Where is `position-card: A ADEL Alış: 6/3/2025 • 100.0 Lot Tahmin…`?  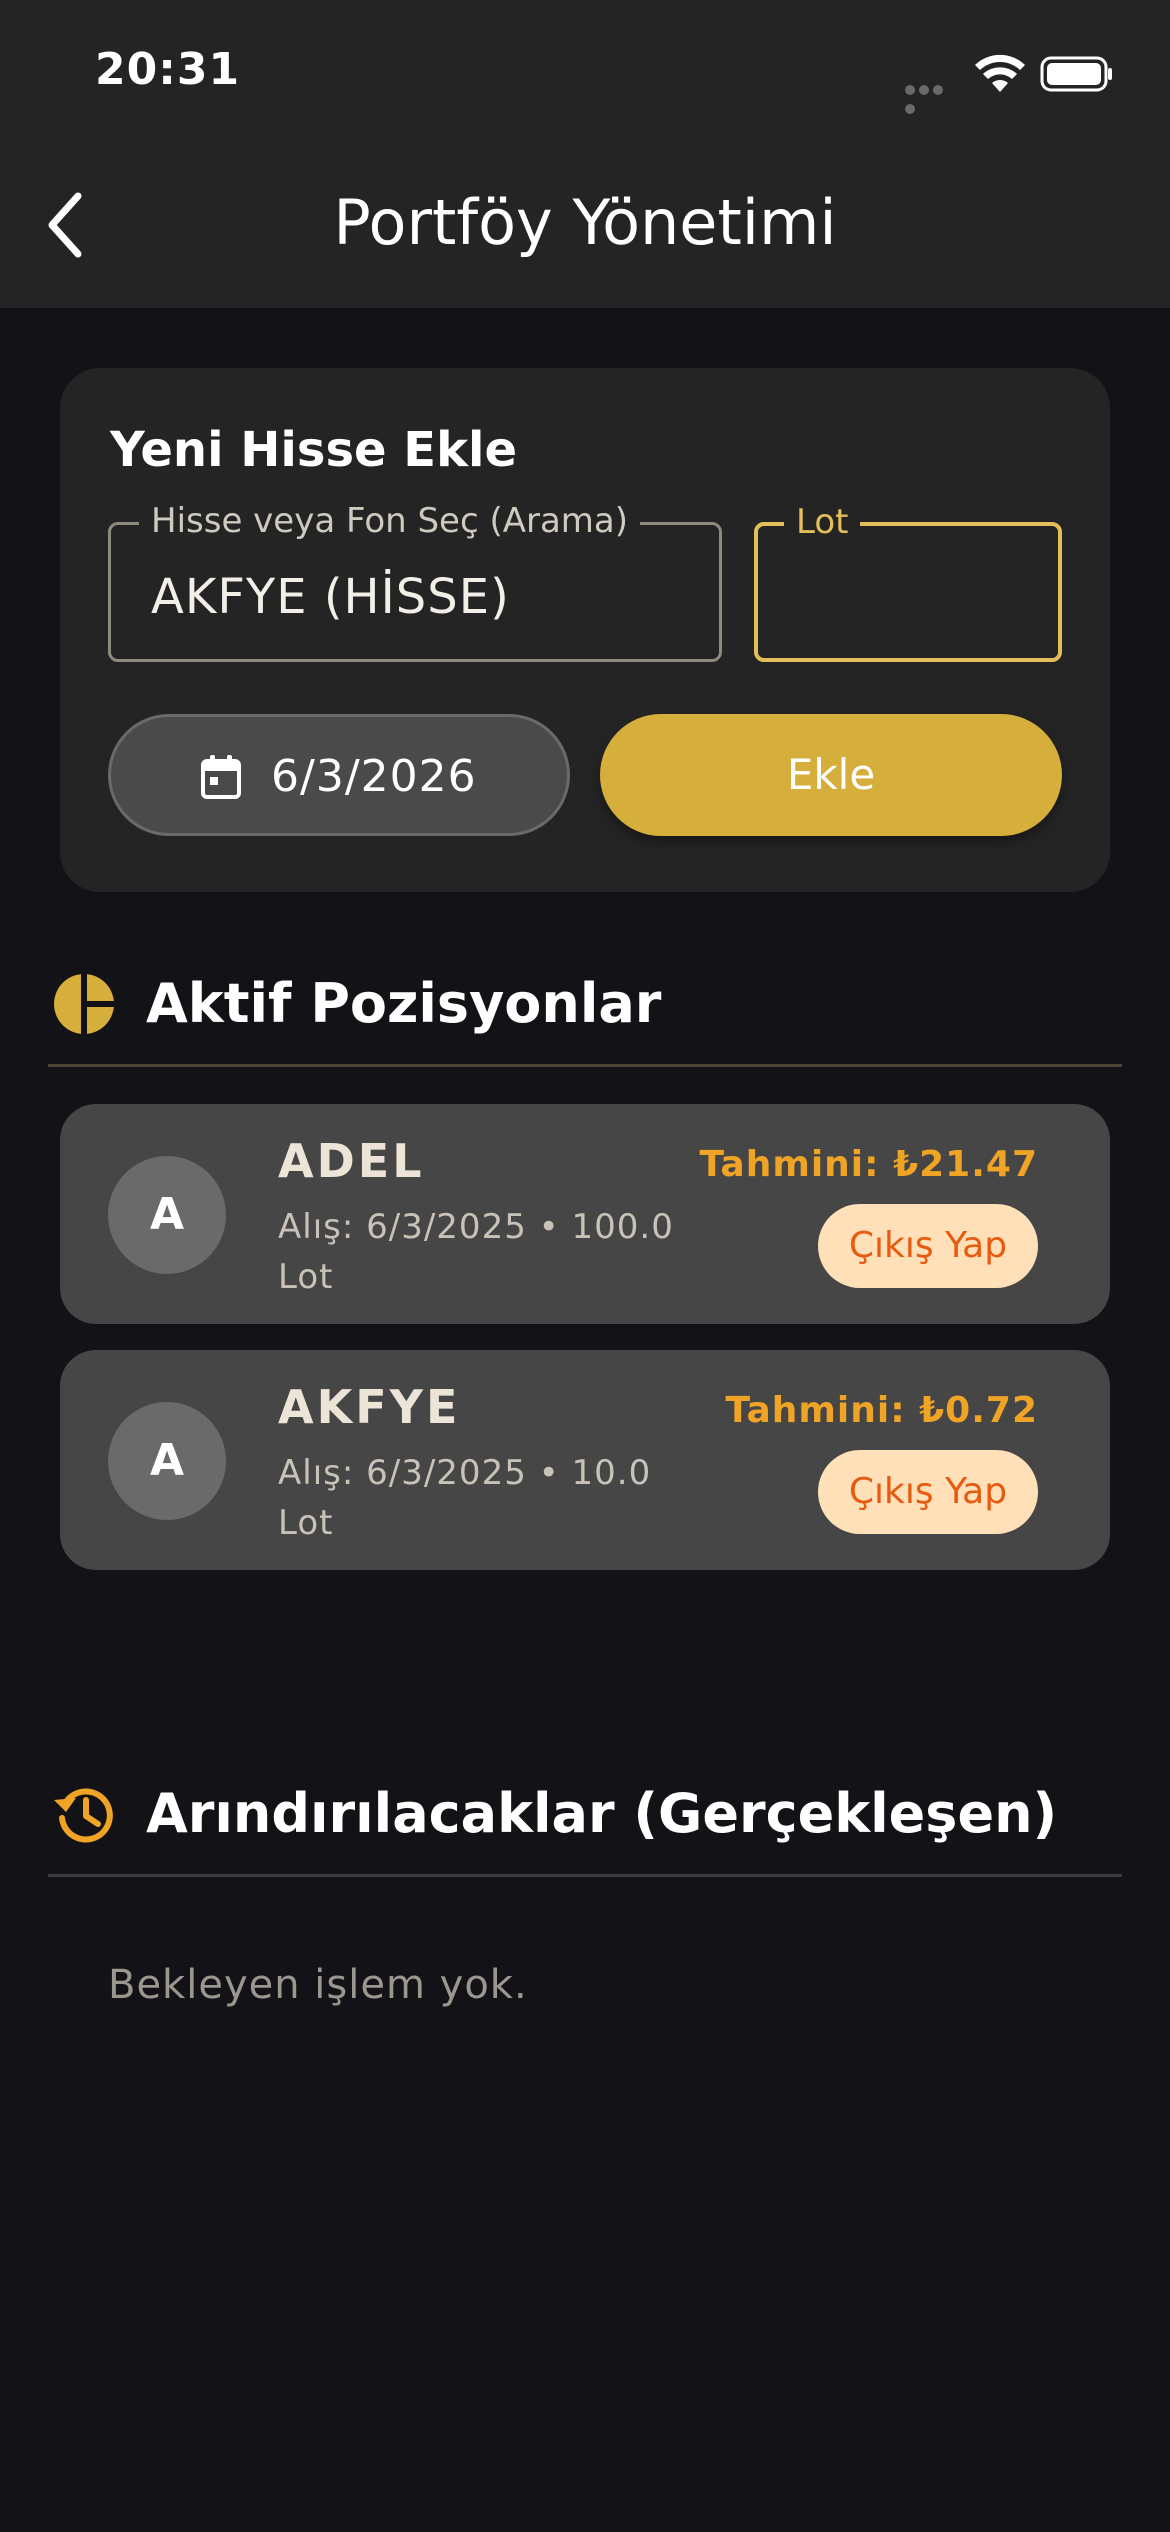 position-card: A ADEL Alış: 6/3/2025 • 100.0 Lot Tahmin… is located at coordinates (585, 1214).